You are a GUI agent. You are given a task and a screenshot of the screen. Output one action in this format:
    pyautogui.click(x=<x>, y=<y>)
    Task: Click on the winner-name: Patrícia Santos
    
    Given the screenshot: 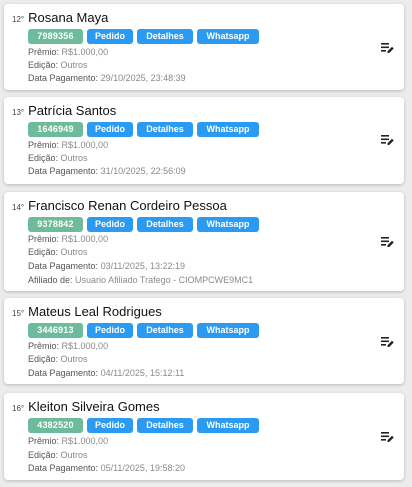 What is the action you would take?
    pyautogui.click(x=72, y=110)
    